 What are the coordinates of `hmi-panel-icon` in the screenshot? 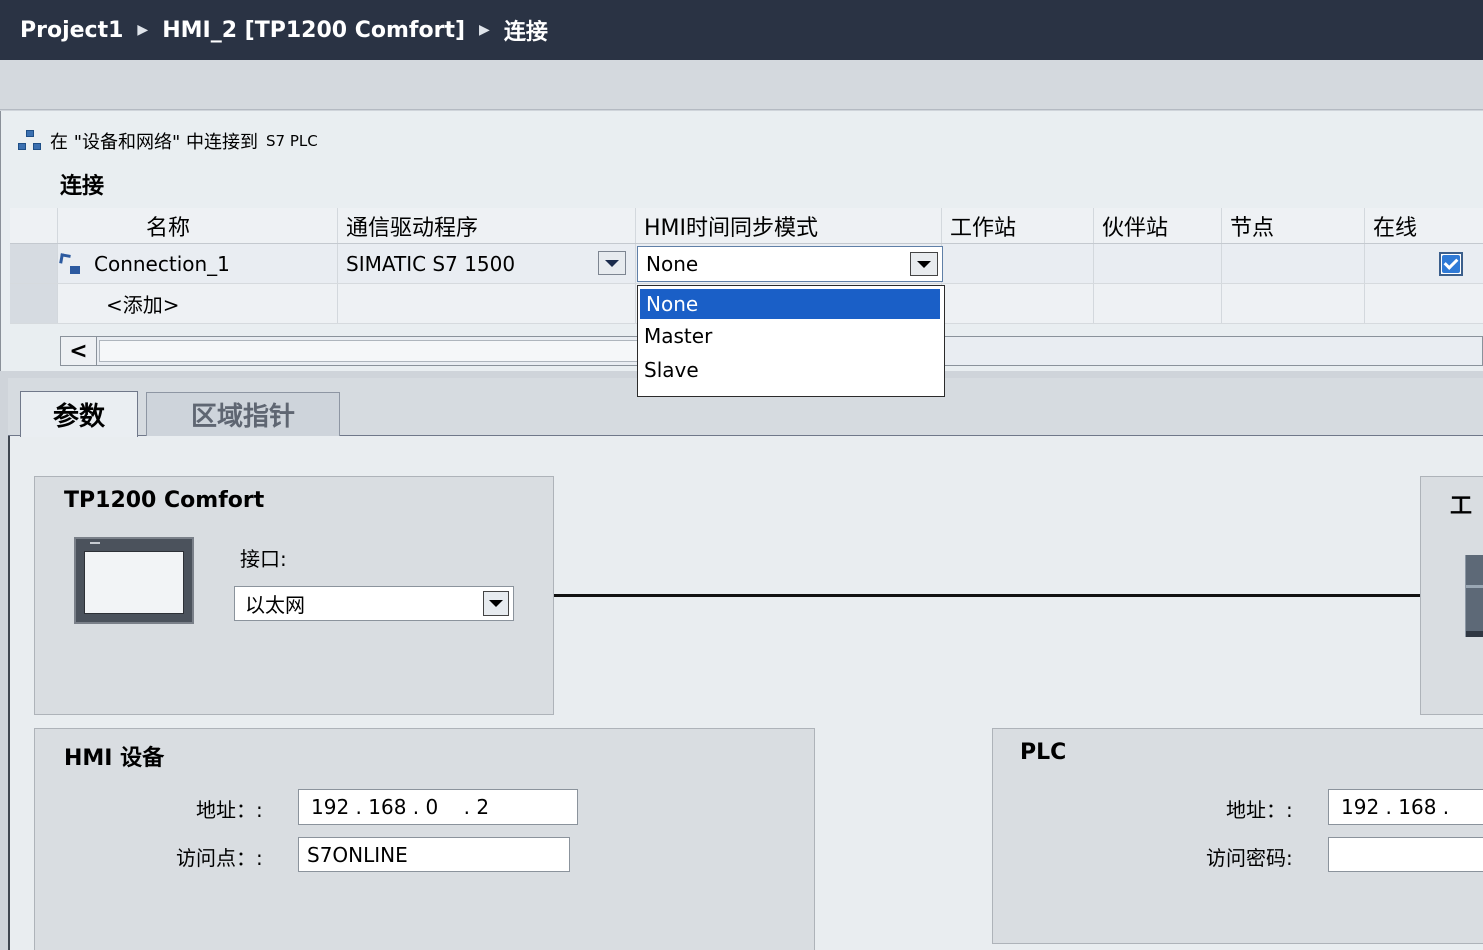 It's located at (134, 580).